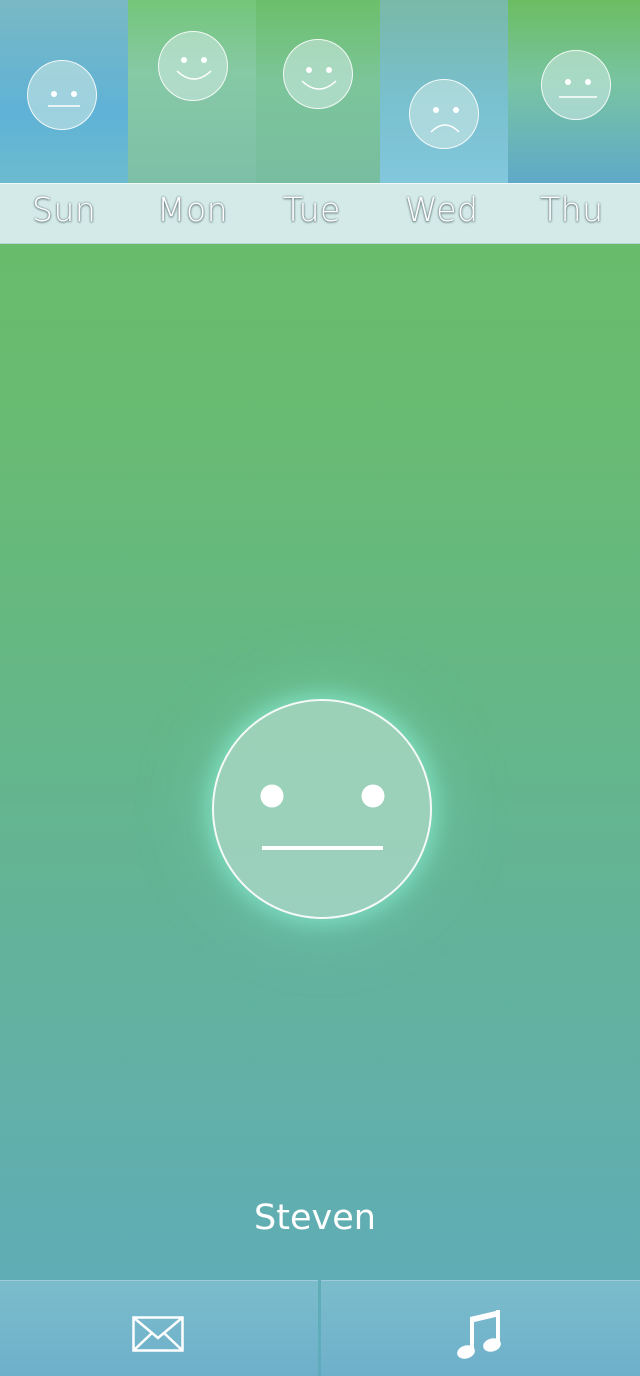 The width and height of the screenshot is (640, 1376). I want to click on day-label-tue: Tue, so click(312, 209).